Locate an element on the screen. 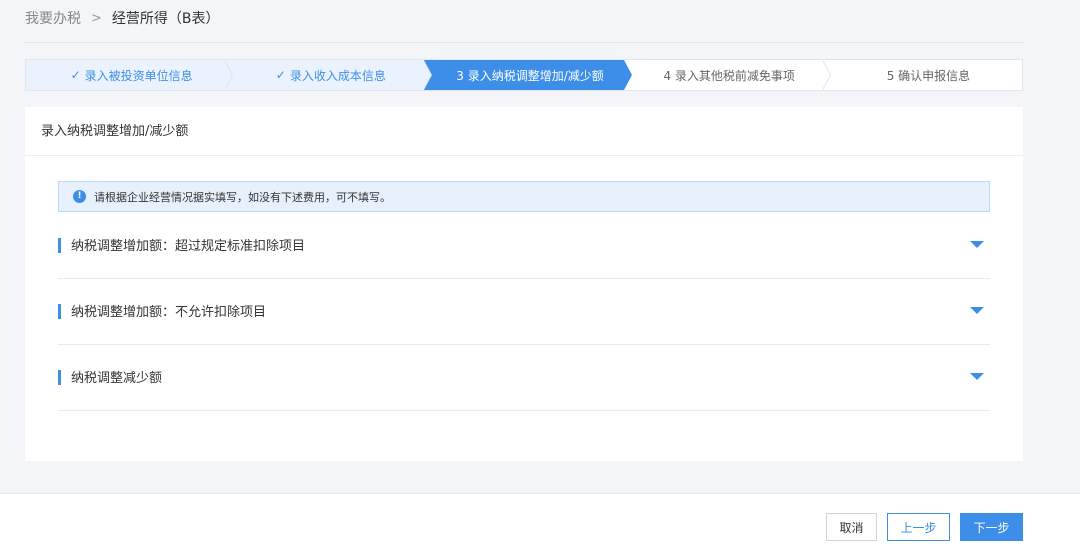 Image resolution: width=1080 pixels, height=555 pixels. step-label: 录入收入成本信息 is located at coordinates (337, 75).